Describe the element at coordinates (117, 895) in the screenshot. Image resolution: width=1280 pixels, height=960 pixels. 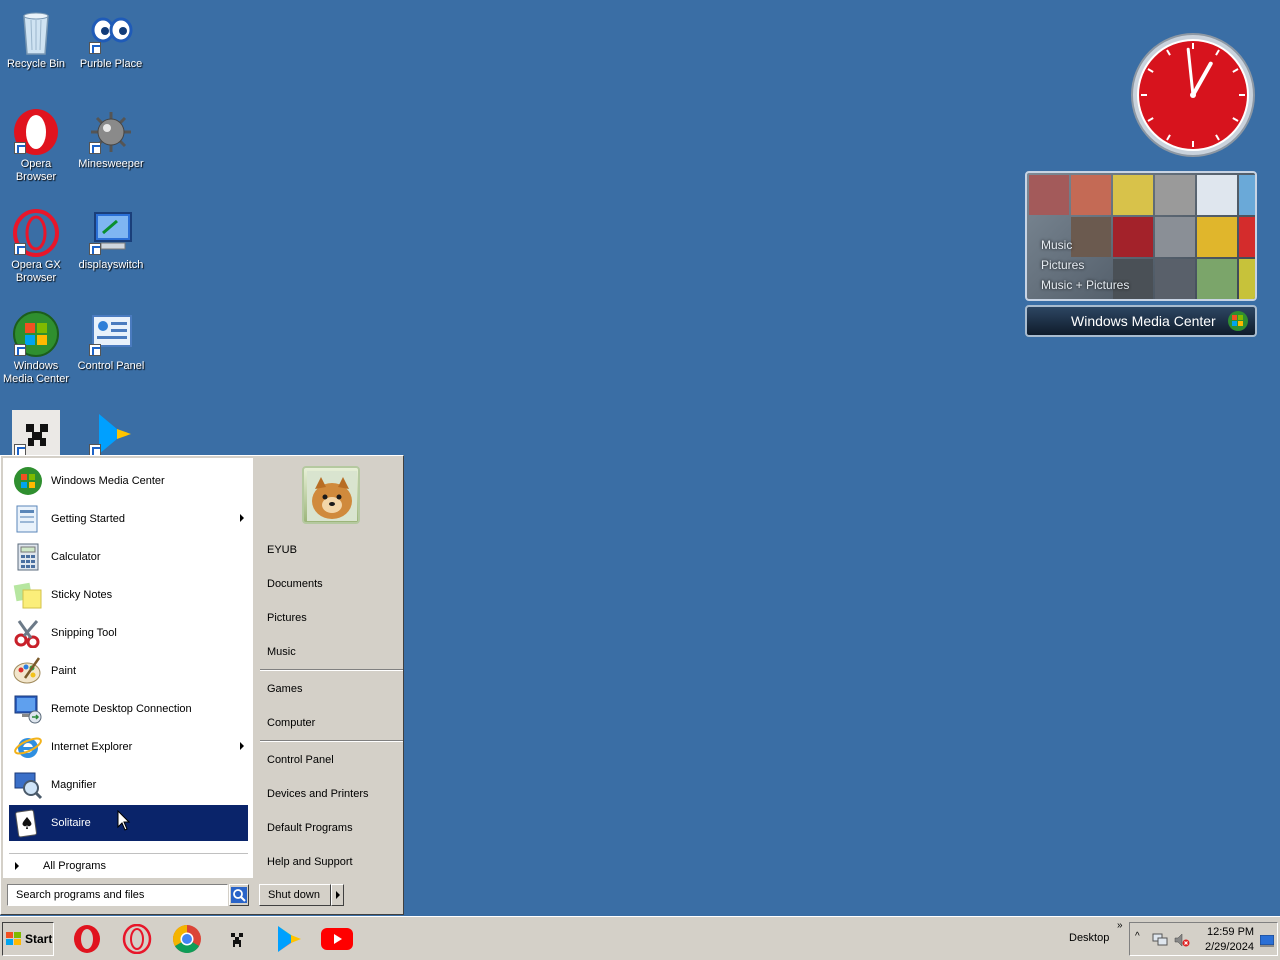
I see `start-search-input` at that location.